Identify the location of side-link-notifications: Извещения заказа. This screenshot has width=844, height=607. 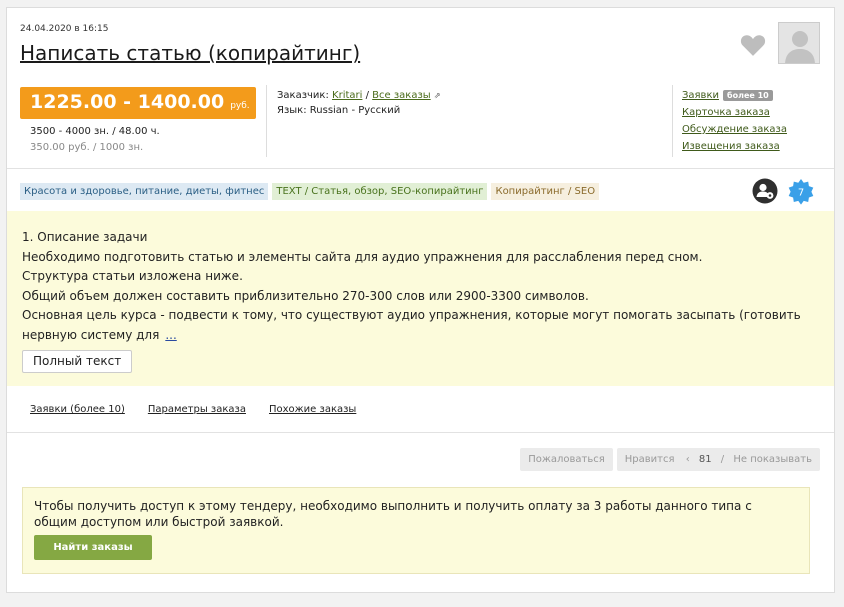
(734, 146).